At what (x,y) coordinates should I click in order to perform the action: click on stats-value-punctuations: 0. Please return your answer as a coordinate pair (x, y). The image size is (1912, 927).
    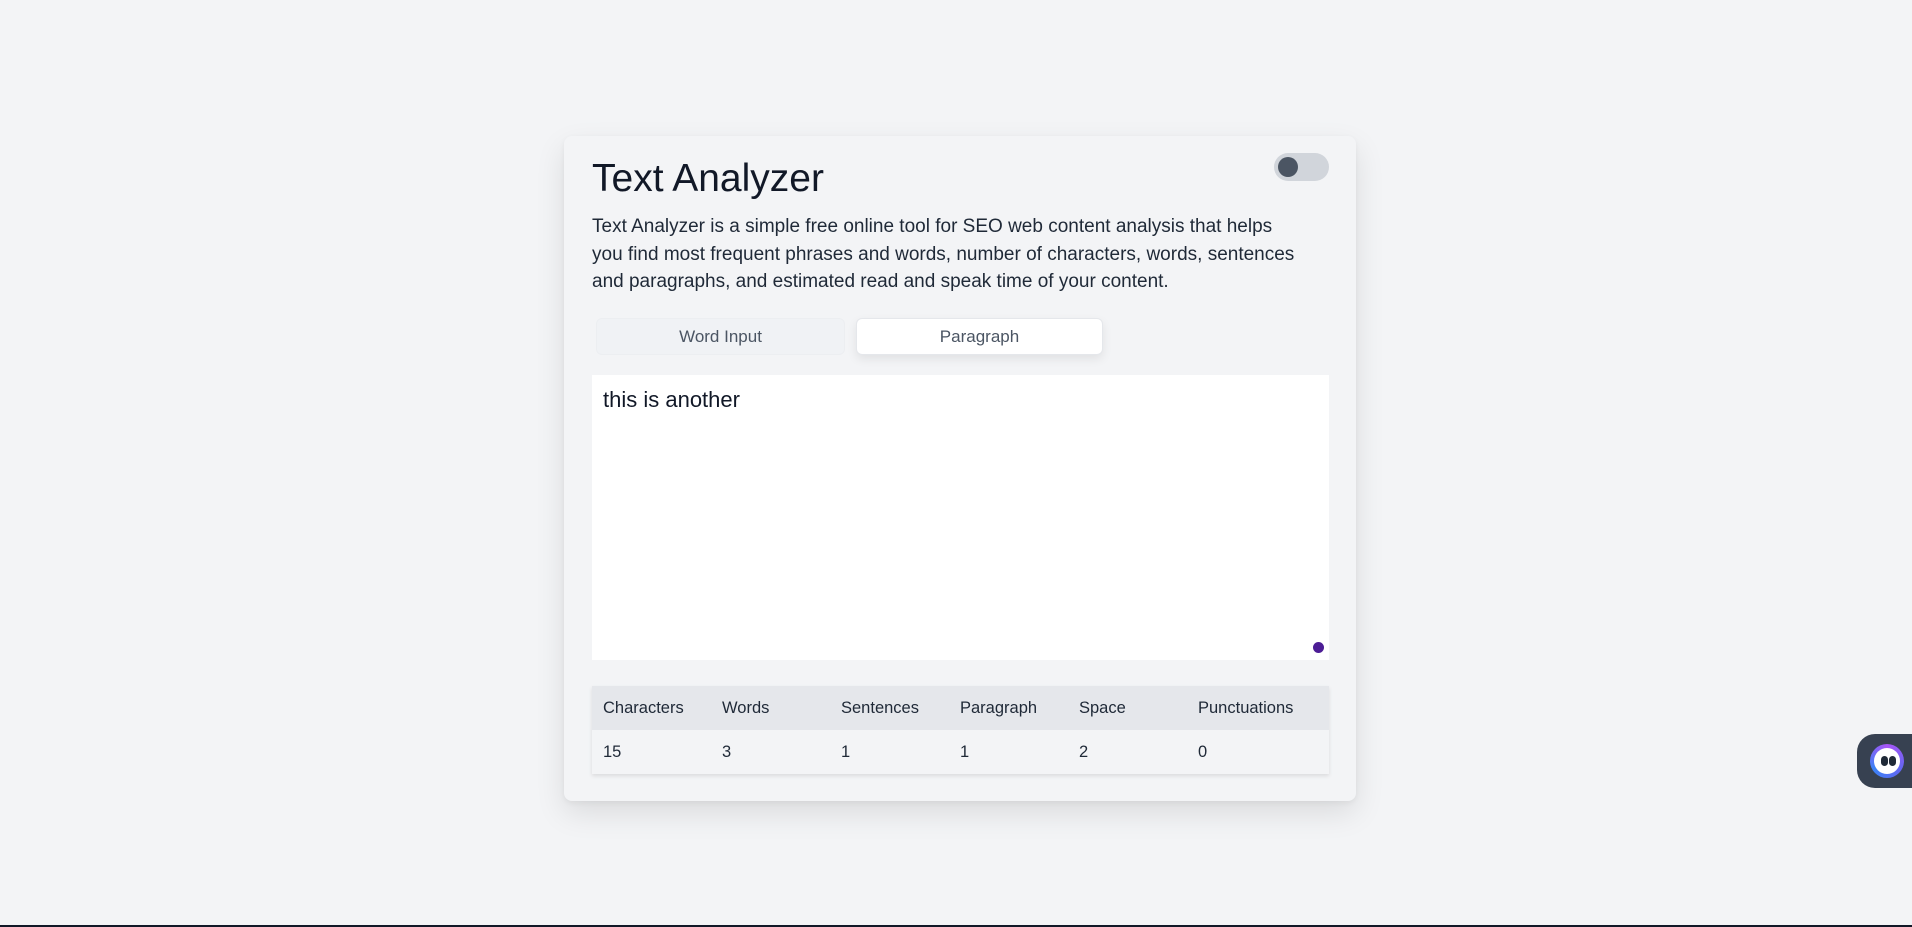
    Looking at the image, I should click on (1203, 751).